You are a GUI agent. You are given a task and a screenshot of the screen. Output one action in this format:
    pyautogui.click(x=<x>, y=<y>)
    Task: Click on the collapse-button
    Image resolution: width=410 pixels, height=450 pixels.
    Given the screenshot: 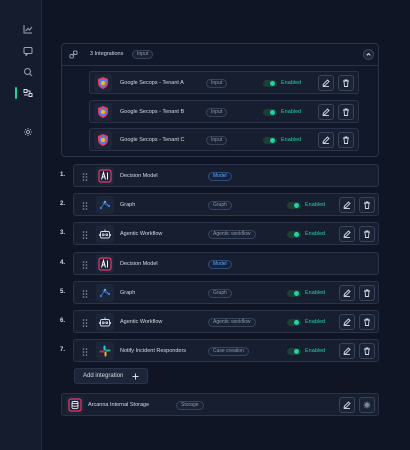 What is the action you would take?
    pyautogui.click(x=368, y=54)
    